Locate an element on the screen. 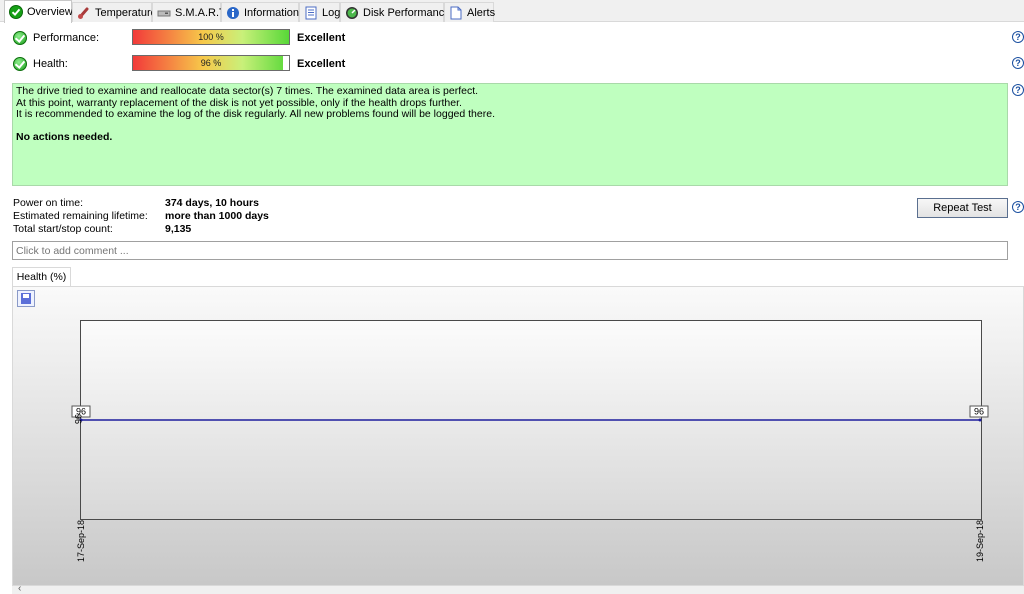 The width and height of the screenshot is (1024, 594). check-circle-icon is located at coordinates (16, 12).